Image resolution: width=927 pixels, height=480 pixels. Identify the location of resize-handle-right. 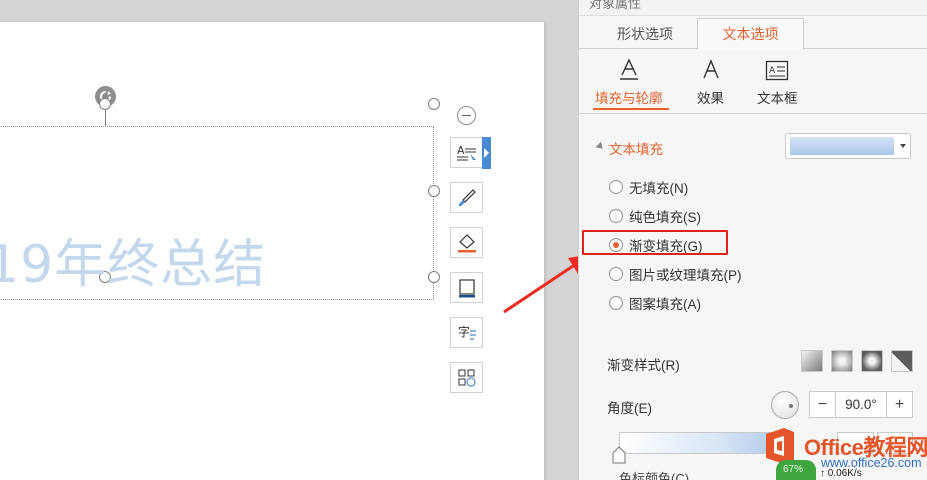
(434, 191).